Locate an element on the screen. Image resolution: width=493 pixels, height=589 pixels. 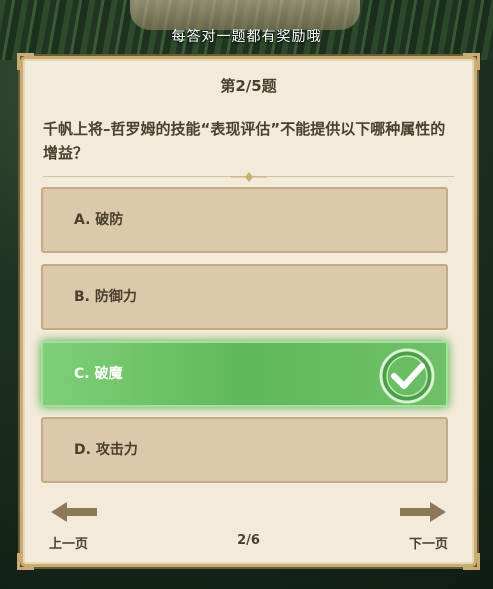
option-label: D. 攻击力 is located at coordinates (106, 450).